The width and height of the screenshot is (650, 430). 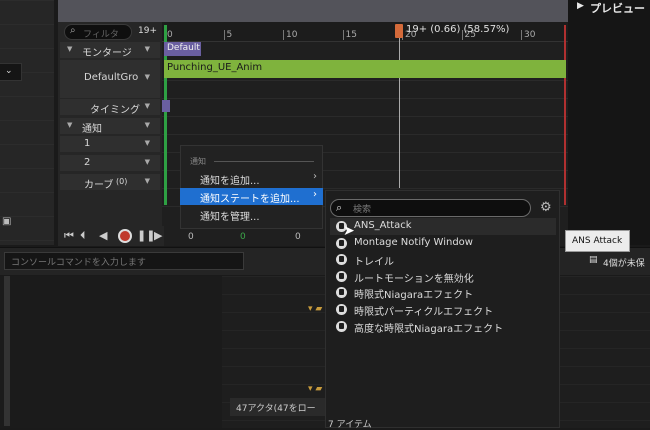 I want to click on unsaved-label: 4個が未保, so click(x=624, y=264).